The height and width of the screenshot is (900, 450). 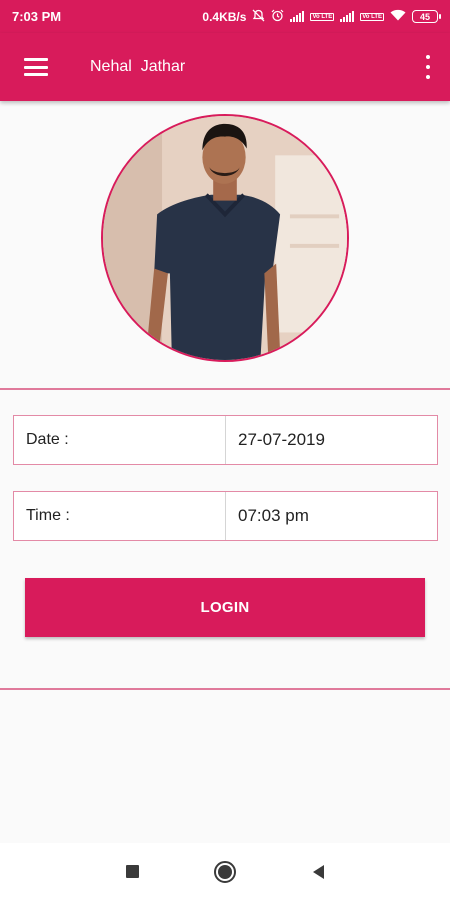 I want to click on time-row: Time : 07:03 pm, so click(x=225, y=516).